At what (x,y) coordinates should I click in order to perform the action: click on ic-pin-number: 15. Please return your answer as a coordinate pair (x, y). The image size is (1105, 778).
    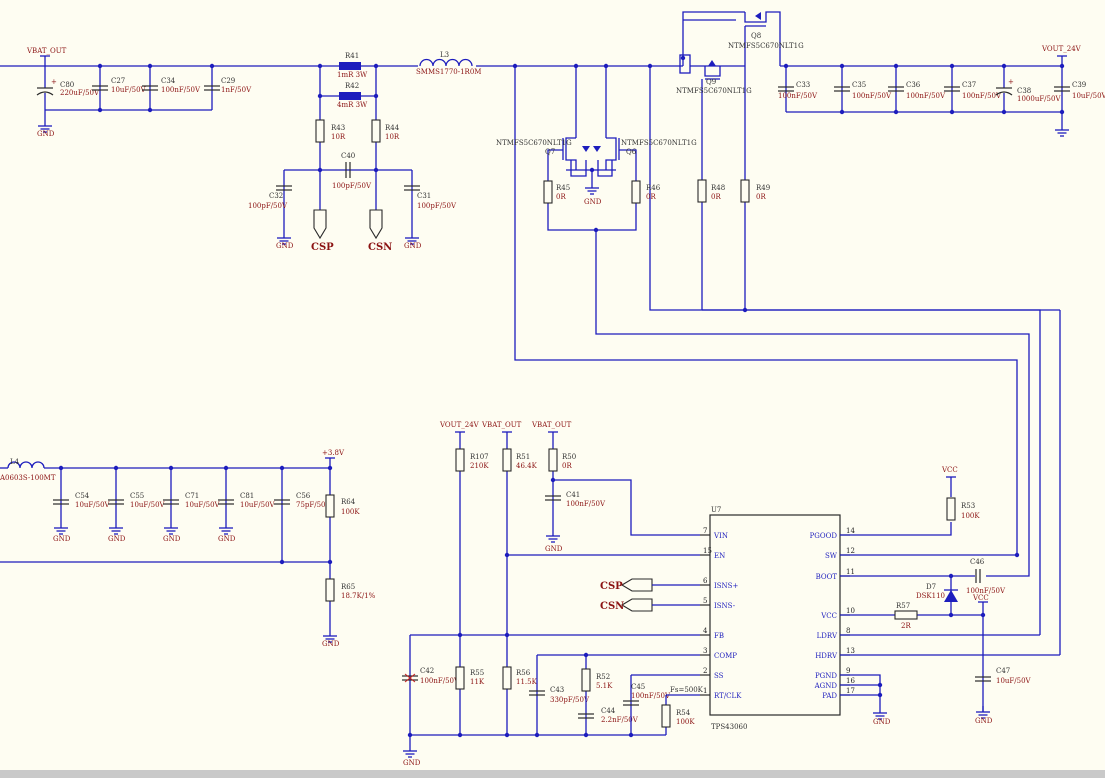
    Looking at the image, I should click on (707, 551).